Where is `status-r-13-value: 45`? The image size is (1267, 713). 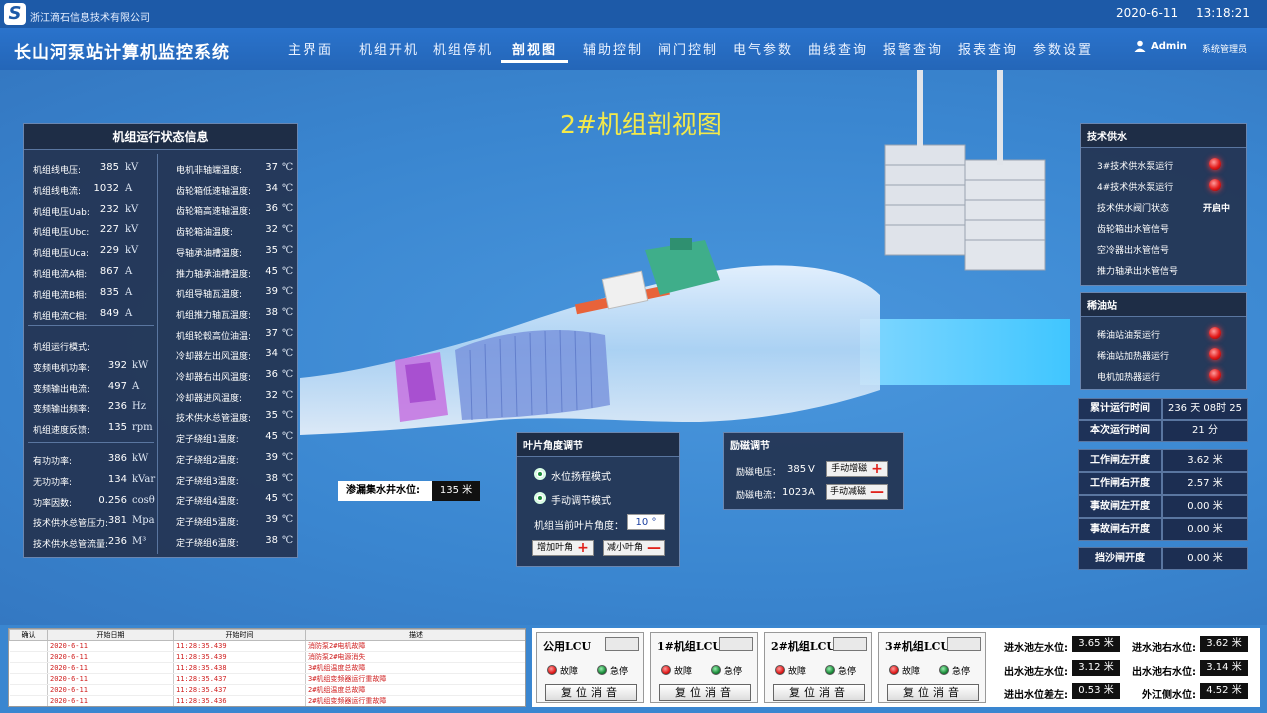
status-r-13-value: 45 is located at coordinates (271, 437).